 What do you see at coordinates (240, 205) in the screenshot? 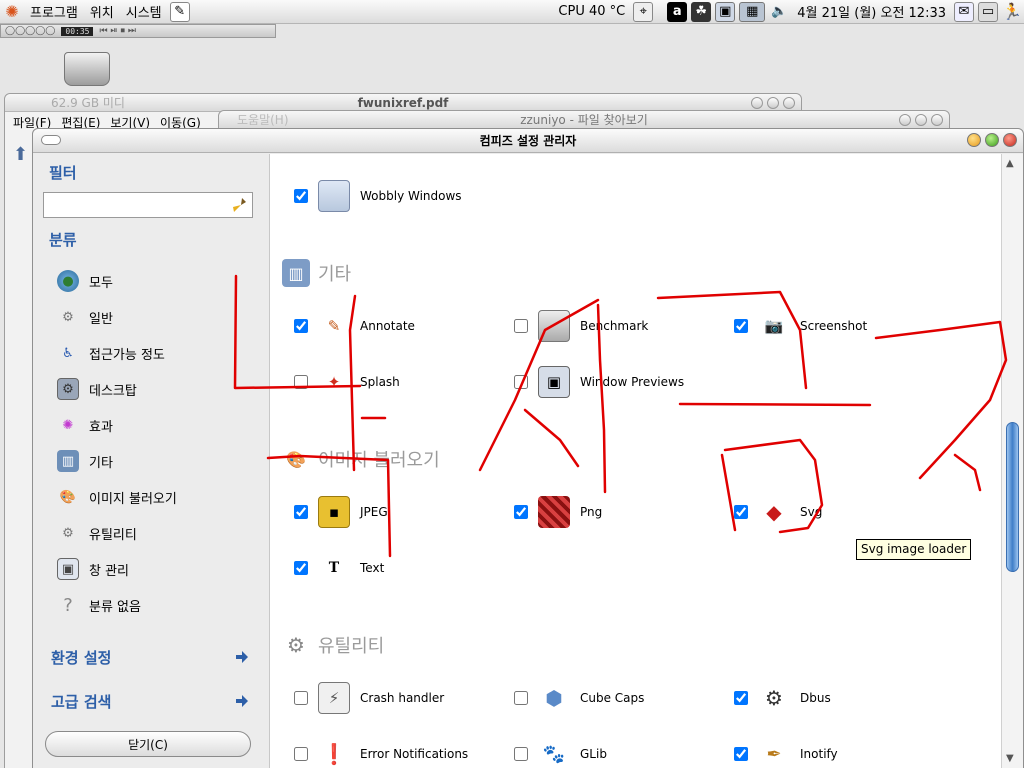
I see `clear-broom-icon` at bounding box center [240, 205].